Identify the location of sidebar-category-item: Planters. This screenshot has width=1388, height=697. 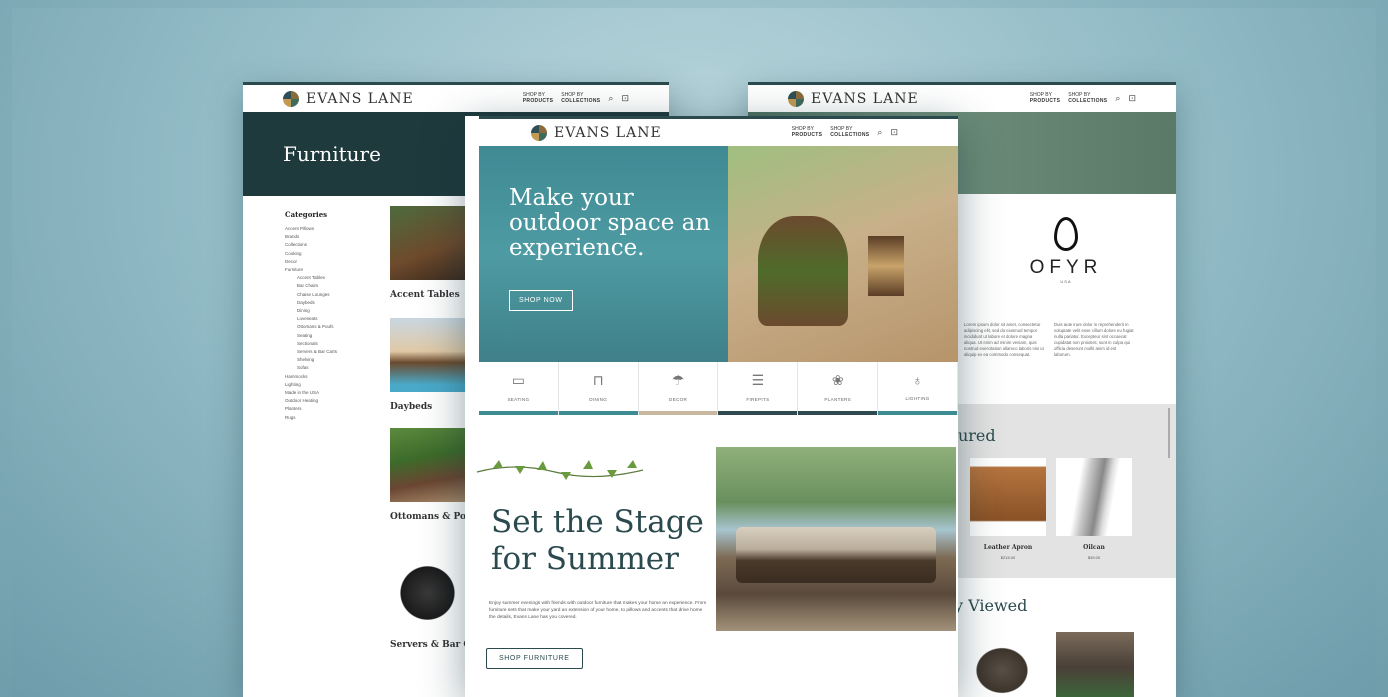
(335, 409).